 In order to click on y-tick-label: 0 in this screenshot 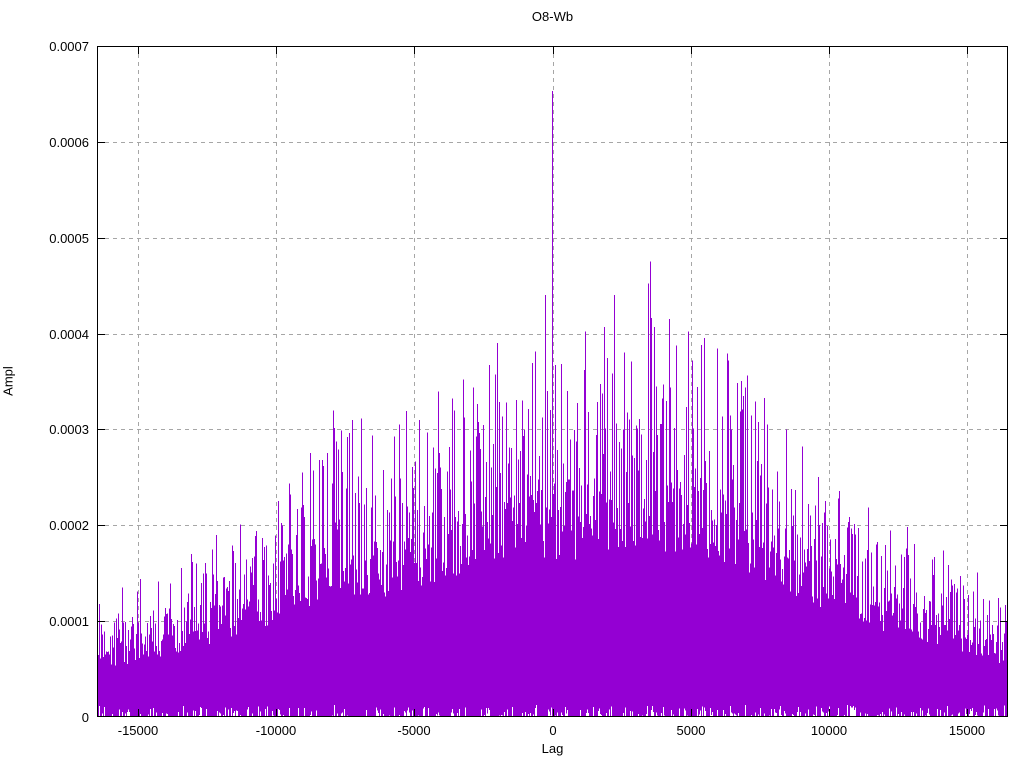, I will do `click(85, 717)`.